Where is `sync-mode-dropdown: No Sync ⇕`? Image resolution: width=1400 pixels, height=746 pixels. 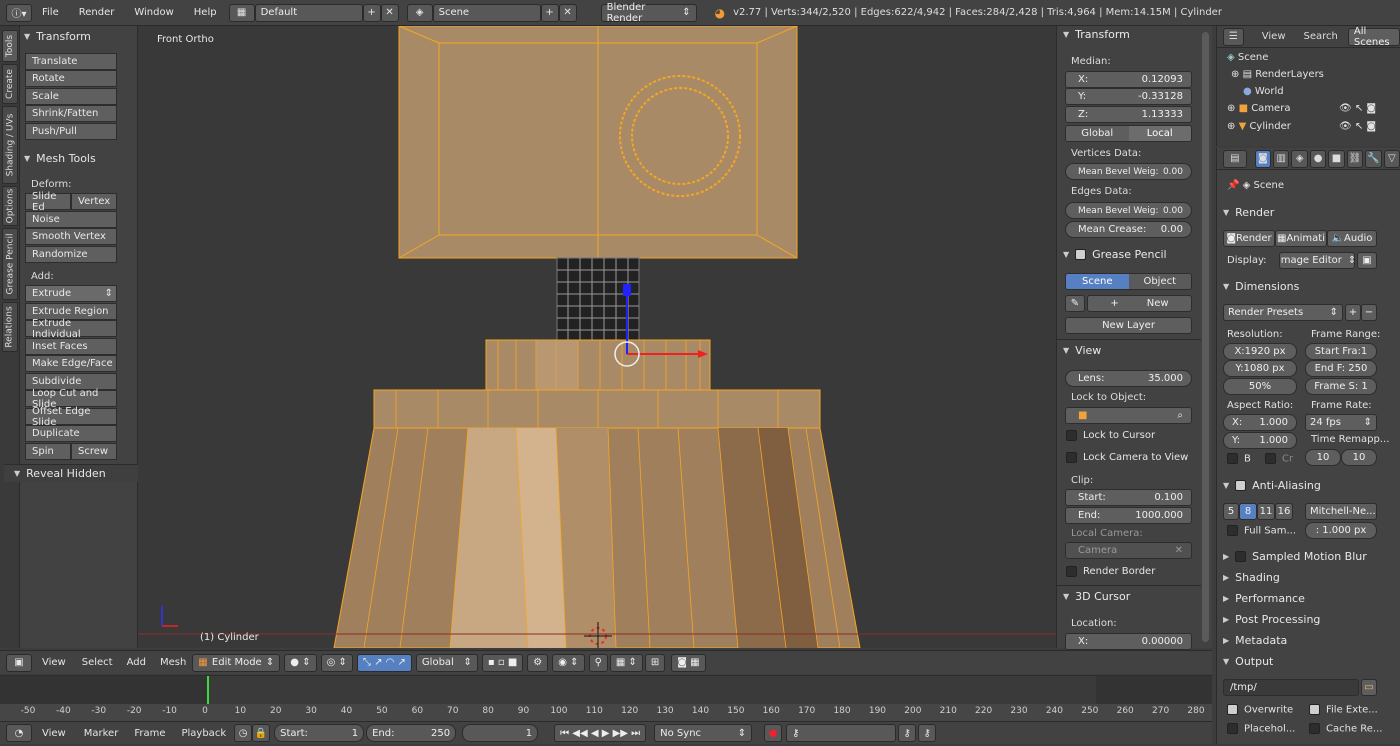 sync-mode-dropdown: No Sync ⇕ is located at coordinates (703, 733).